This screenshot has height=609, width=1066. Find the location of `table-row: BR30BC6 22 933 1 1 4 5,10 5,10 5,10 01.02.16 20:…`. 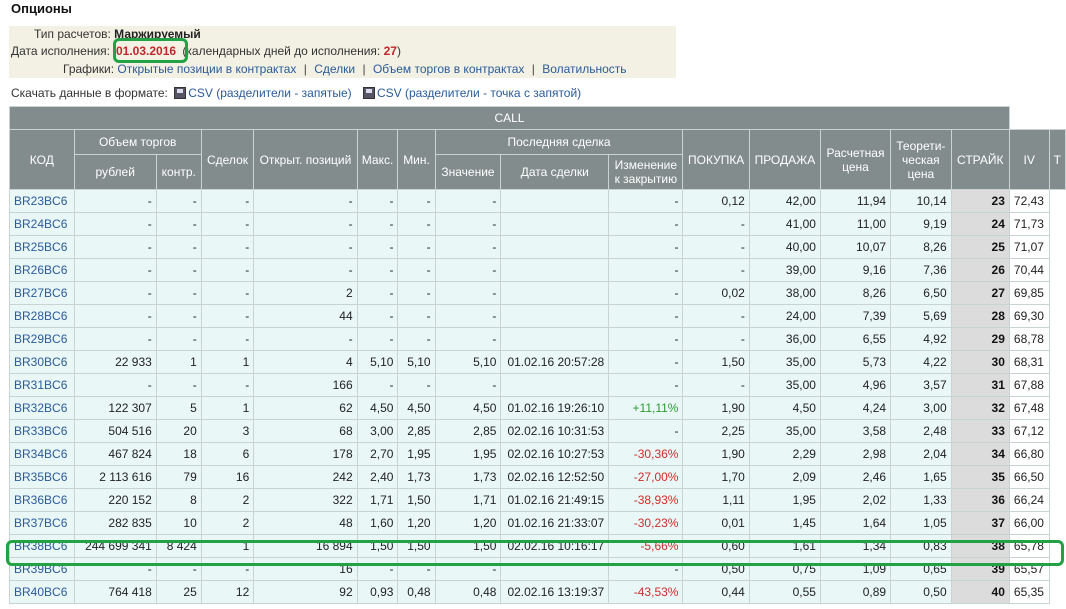

table-row: BR30BC6 22 933 1 1 4 5,10 5,10 5,10 01.02.16 20:… is located at coordinates (537, 362).